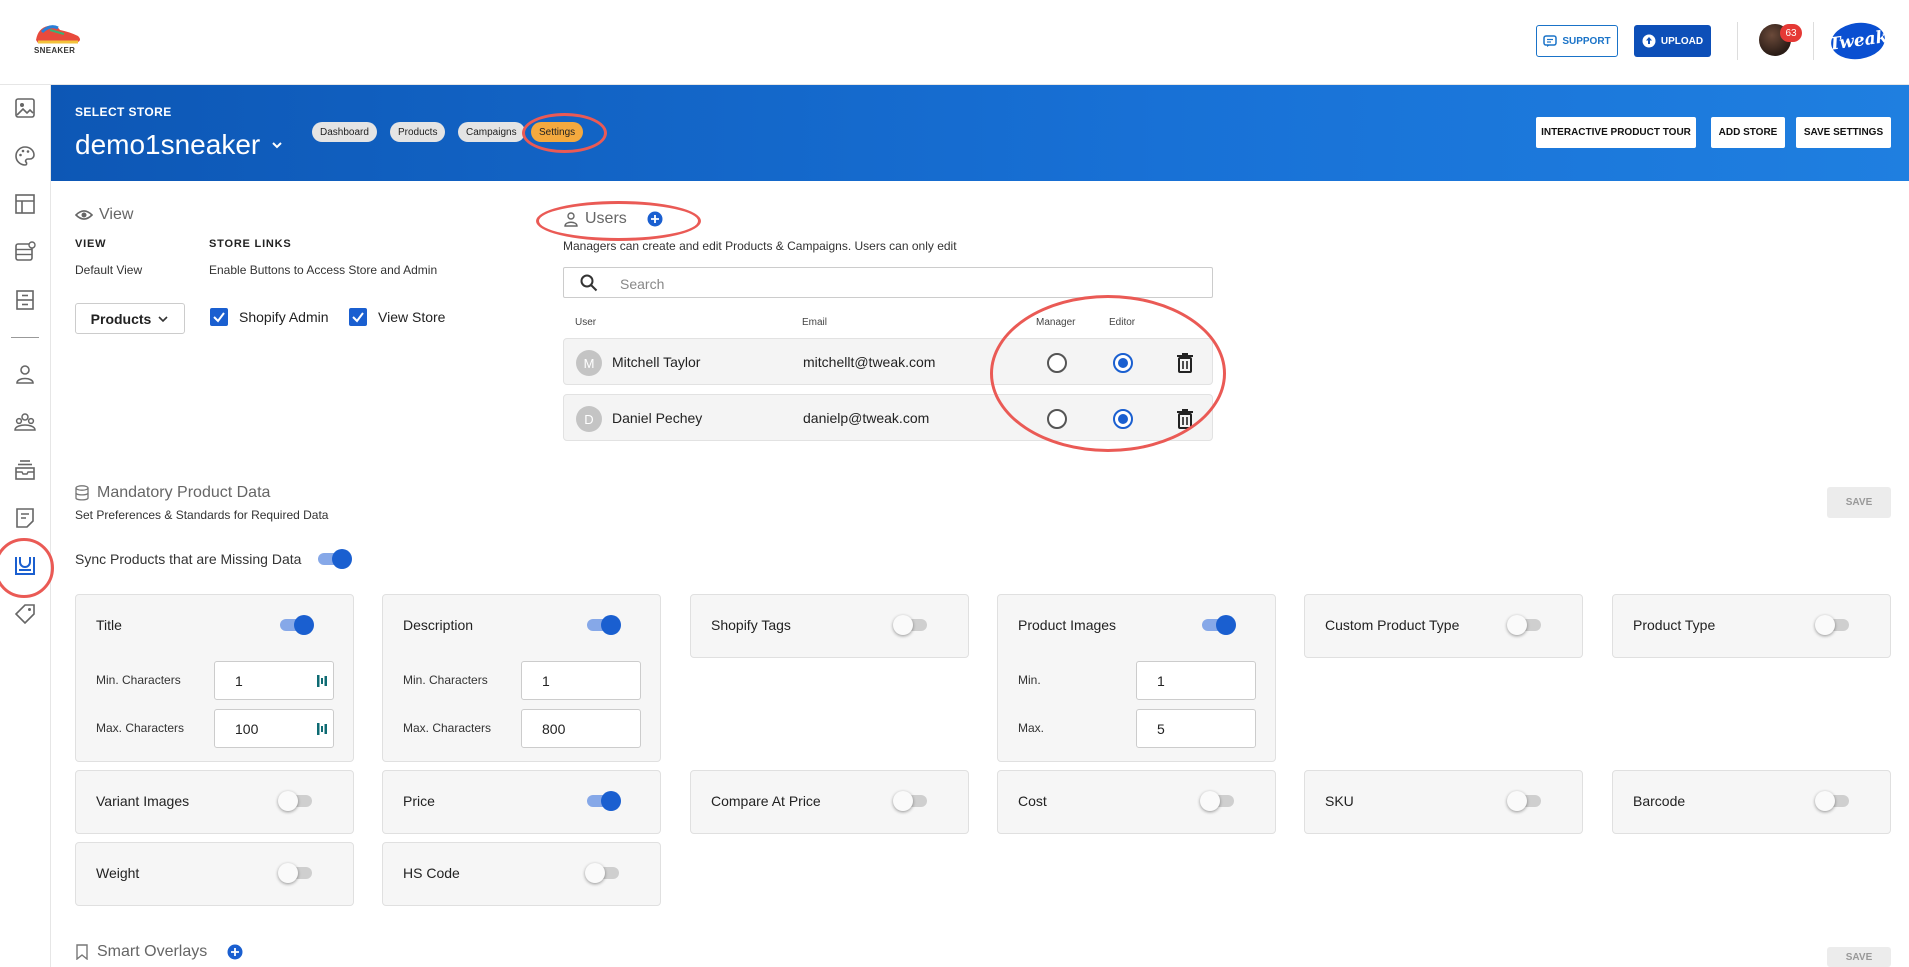 The image size is (1909, 967). What do you see at coordinates (1339, 801) in the screenshot?
I see `card-title: SKU` at bounding box center [1339, 801].